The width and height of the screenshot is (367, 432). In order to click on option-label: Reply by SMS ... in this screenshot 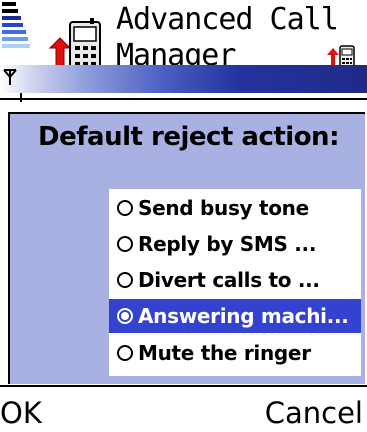, I will do `click(227, 244)`.